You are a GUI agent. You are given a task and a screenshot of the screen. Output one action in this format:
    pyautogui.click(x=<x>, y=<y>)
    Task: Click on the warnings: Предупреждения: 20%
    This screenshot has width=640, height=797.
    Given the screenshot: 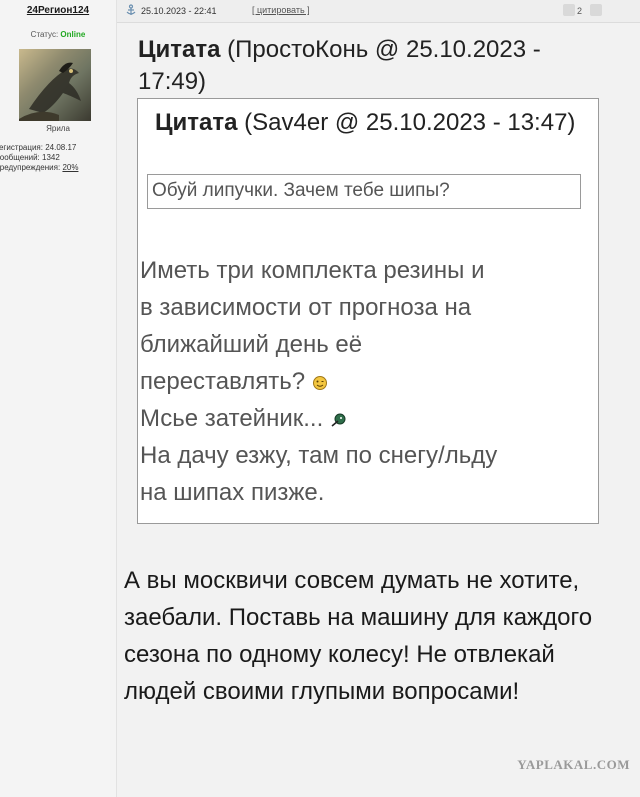 What is the action you would take?
    pyautogui.click(x=57, y=168)
    